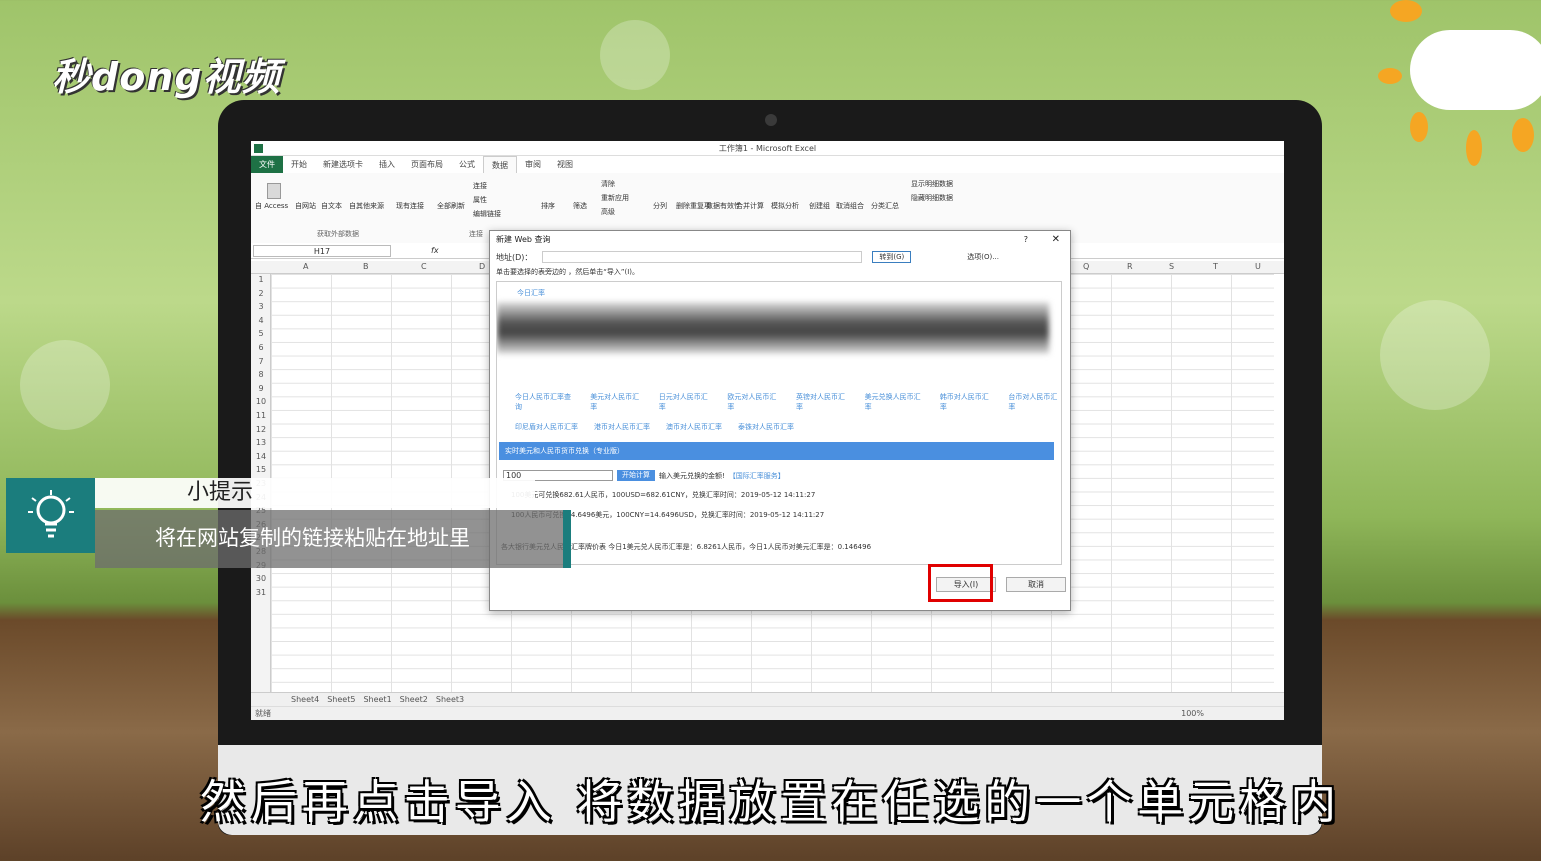  I want to click on row-number: 11, so click(261, 415).